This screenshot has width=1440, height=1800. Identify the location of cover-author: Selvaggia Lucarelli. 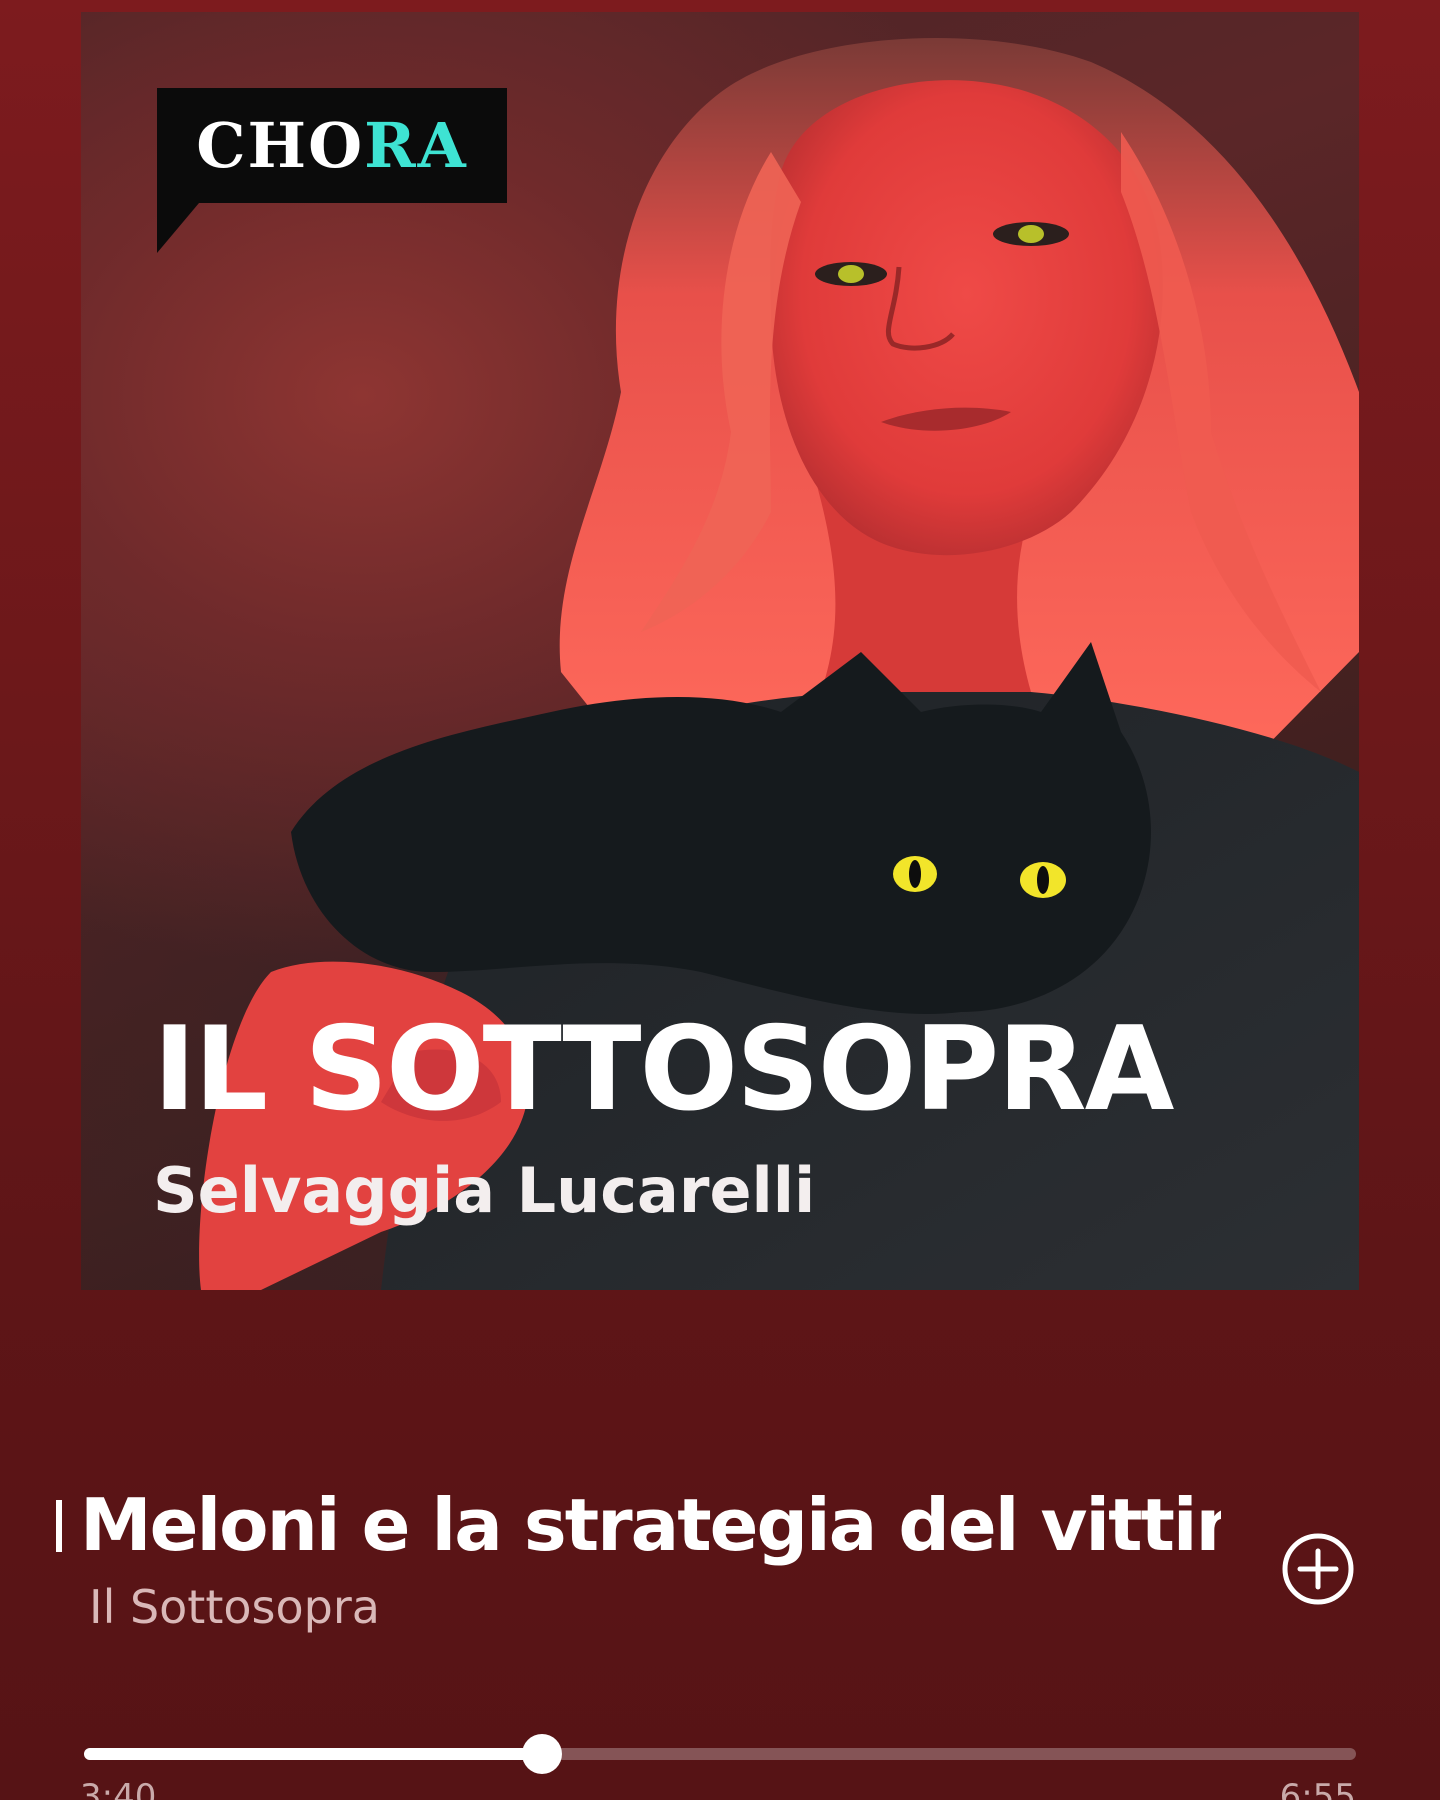
(484, 1190).